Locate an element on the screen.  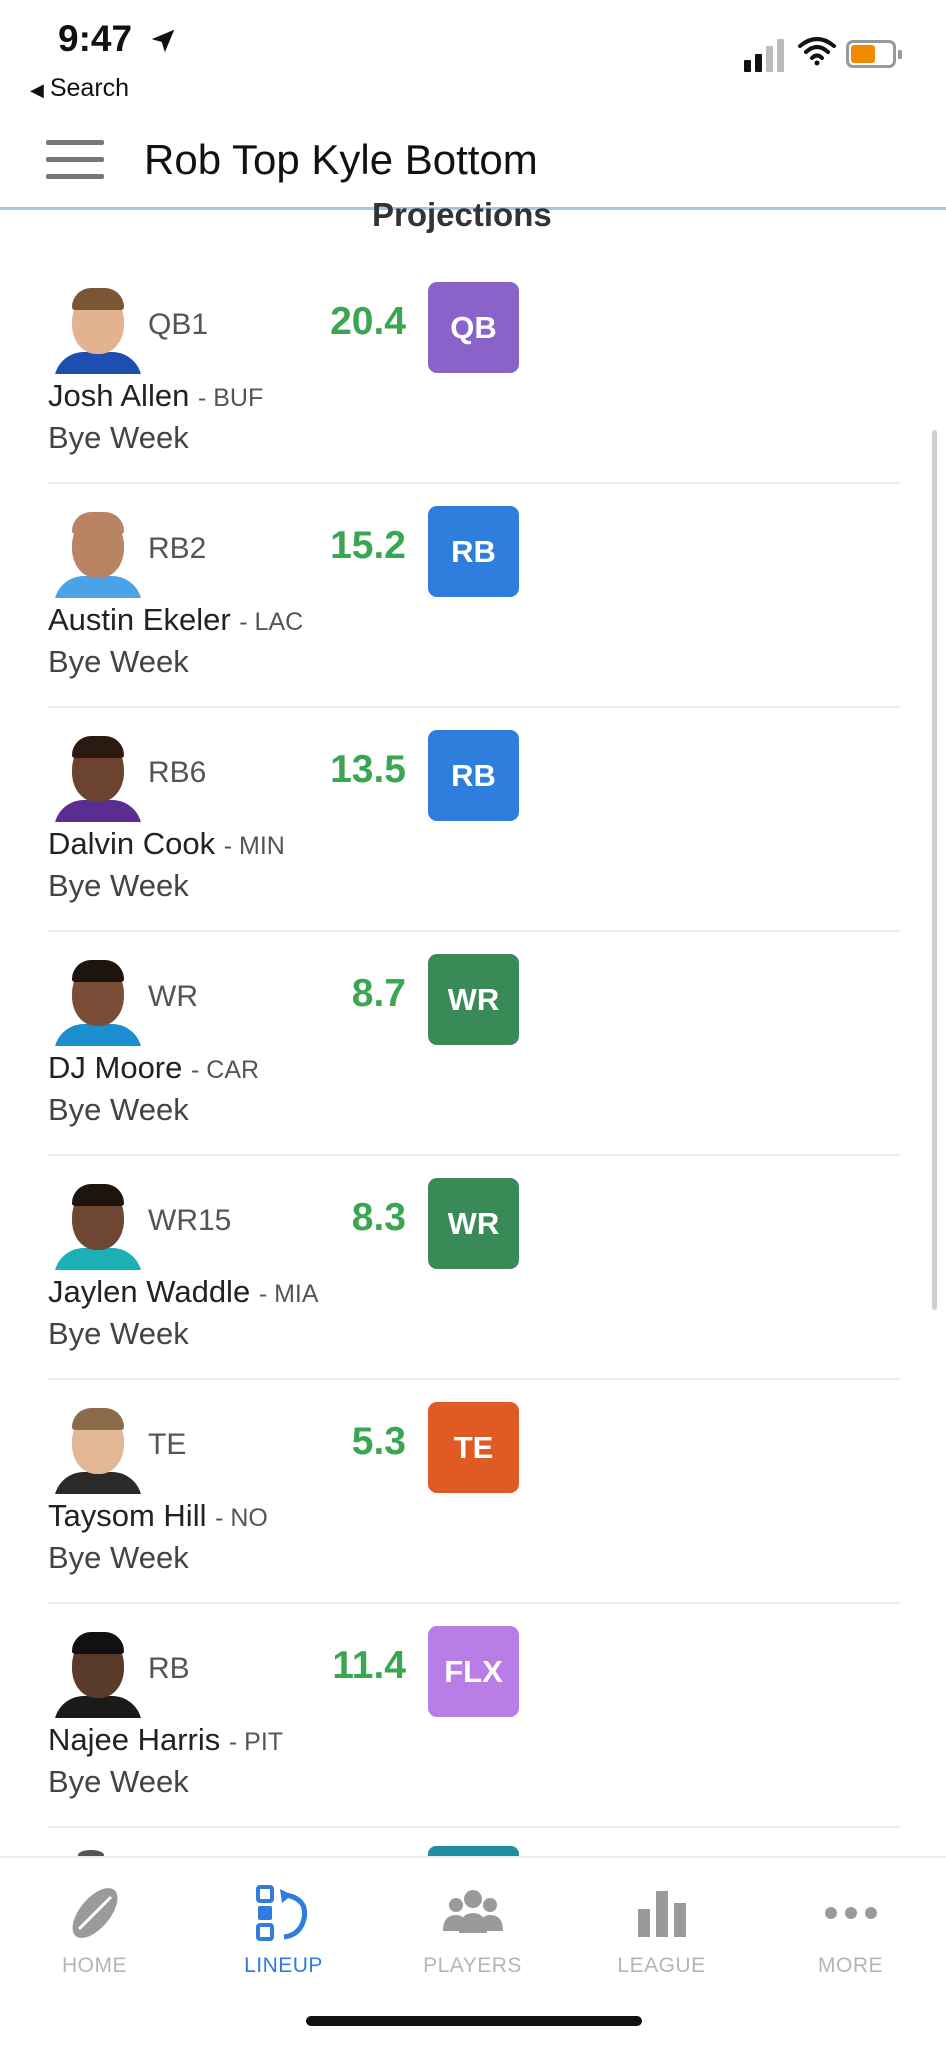
back-to-search-link: ◀ Search is located at coordinates (79, 88).